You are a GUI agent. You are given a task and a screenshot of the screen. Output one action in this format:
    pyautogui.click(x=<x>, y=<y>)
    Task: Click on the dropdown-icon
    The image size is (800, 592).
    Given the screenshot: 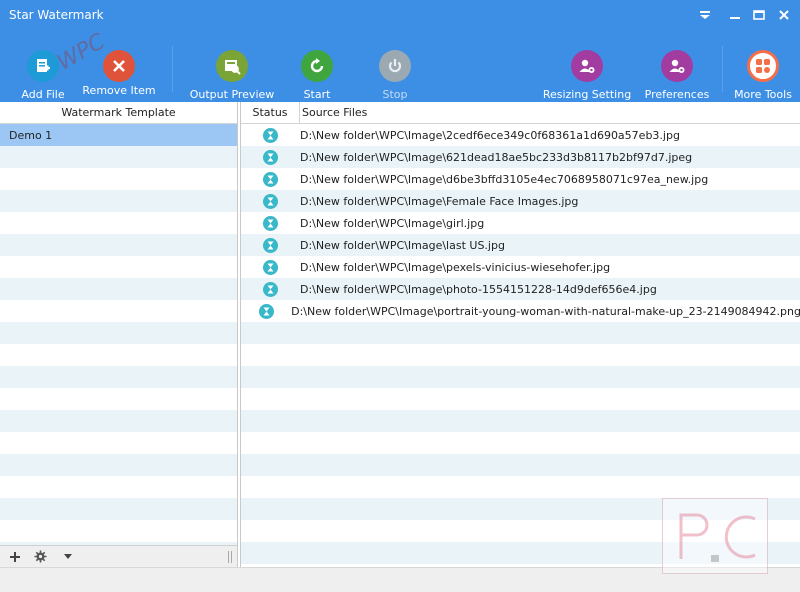 What is the action you would take?
    pyautogui.click(x=705, y=15)
    